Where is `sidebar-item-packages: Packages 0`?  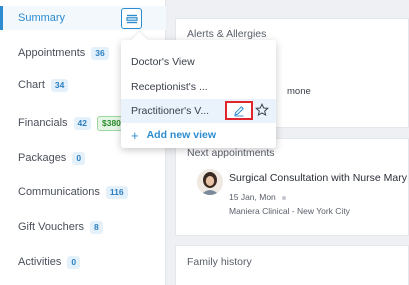
sidebar-item-packages: Packages 0 is located at coordinates (83, 158).